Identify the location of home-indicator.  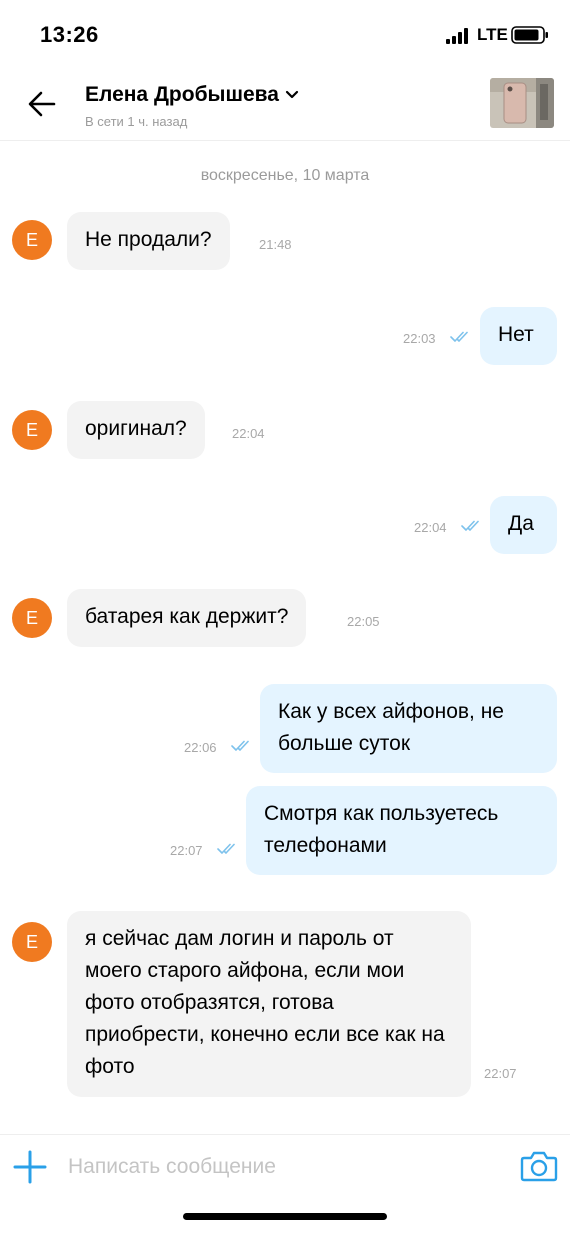
(285, 1216).